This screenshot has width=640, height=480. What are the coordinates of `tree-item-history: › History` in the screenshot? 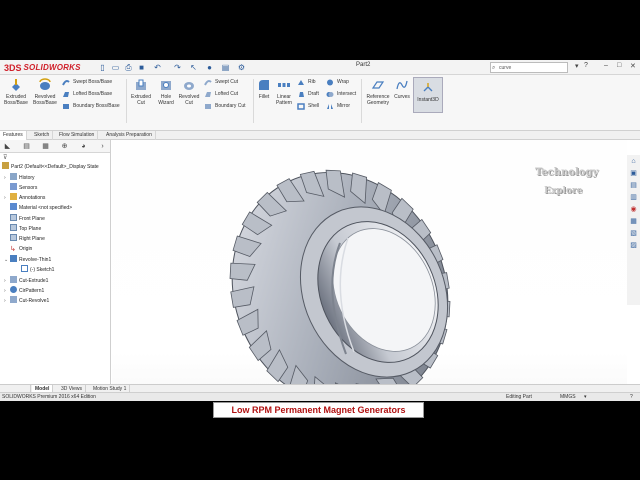 It's located at (19, 177).